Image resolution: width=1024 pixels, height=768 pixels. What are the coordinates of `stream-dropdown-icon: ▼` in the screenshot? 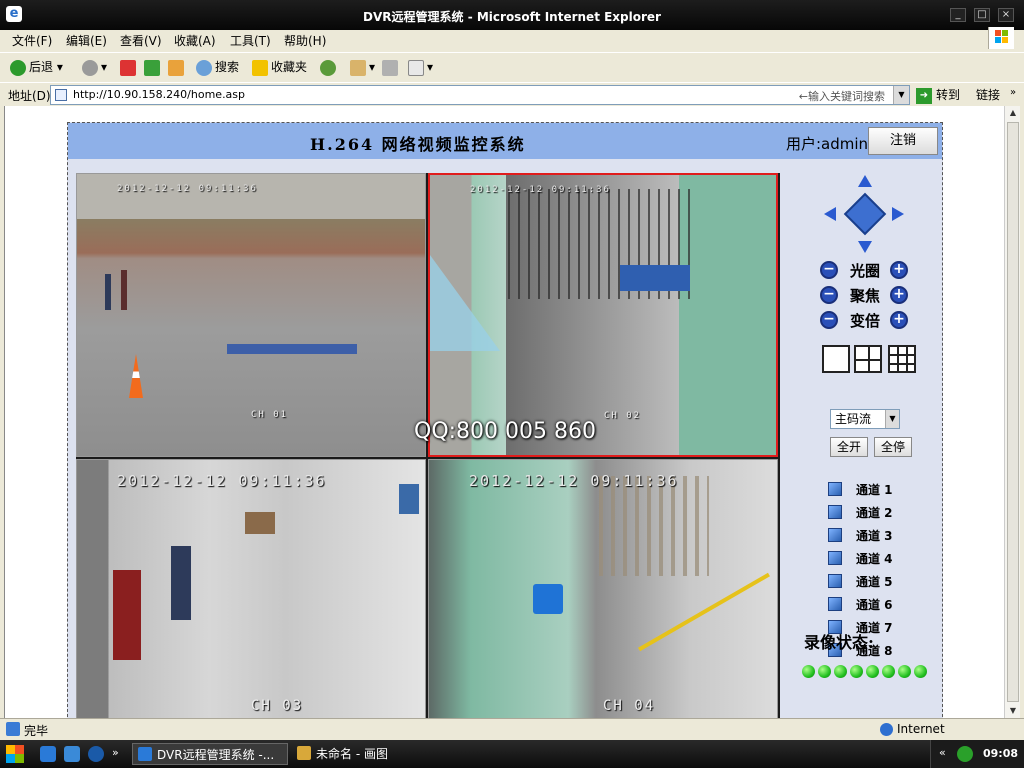 It's located at (892, 419).